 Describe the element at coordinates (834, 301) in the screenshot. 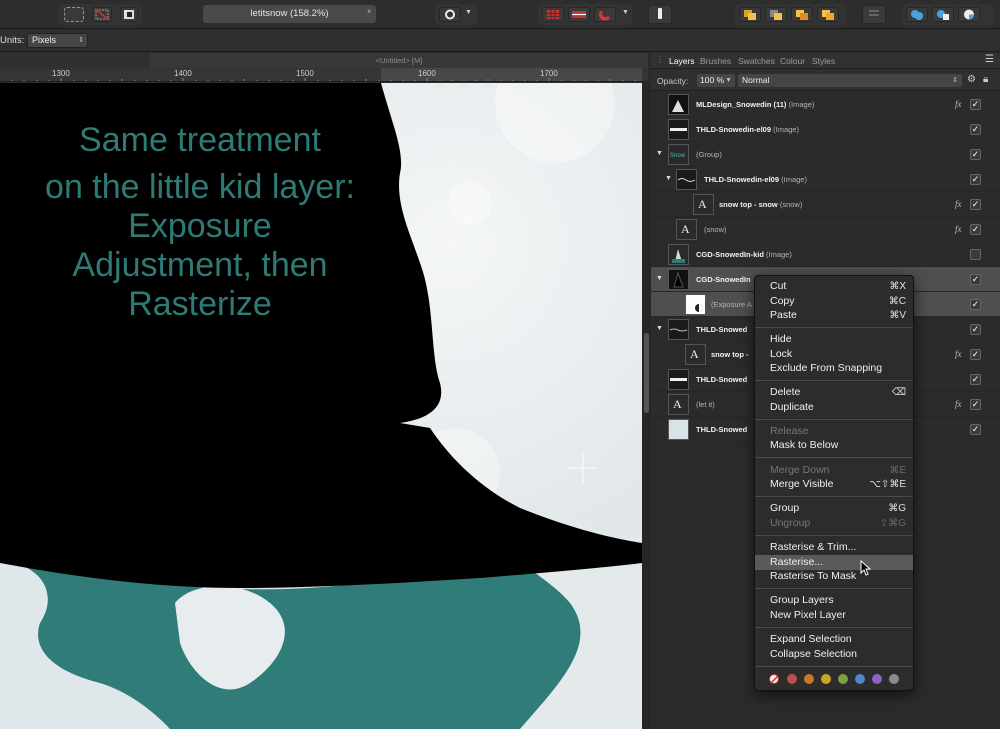

I see `menu-item-copy: Copy ⌘C` at that location.